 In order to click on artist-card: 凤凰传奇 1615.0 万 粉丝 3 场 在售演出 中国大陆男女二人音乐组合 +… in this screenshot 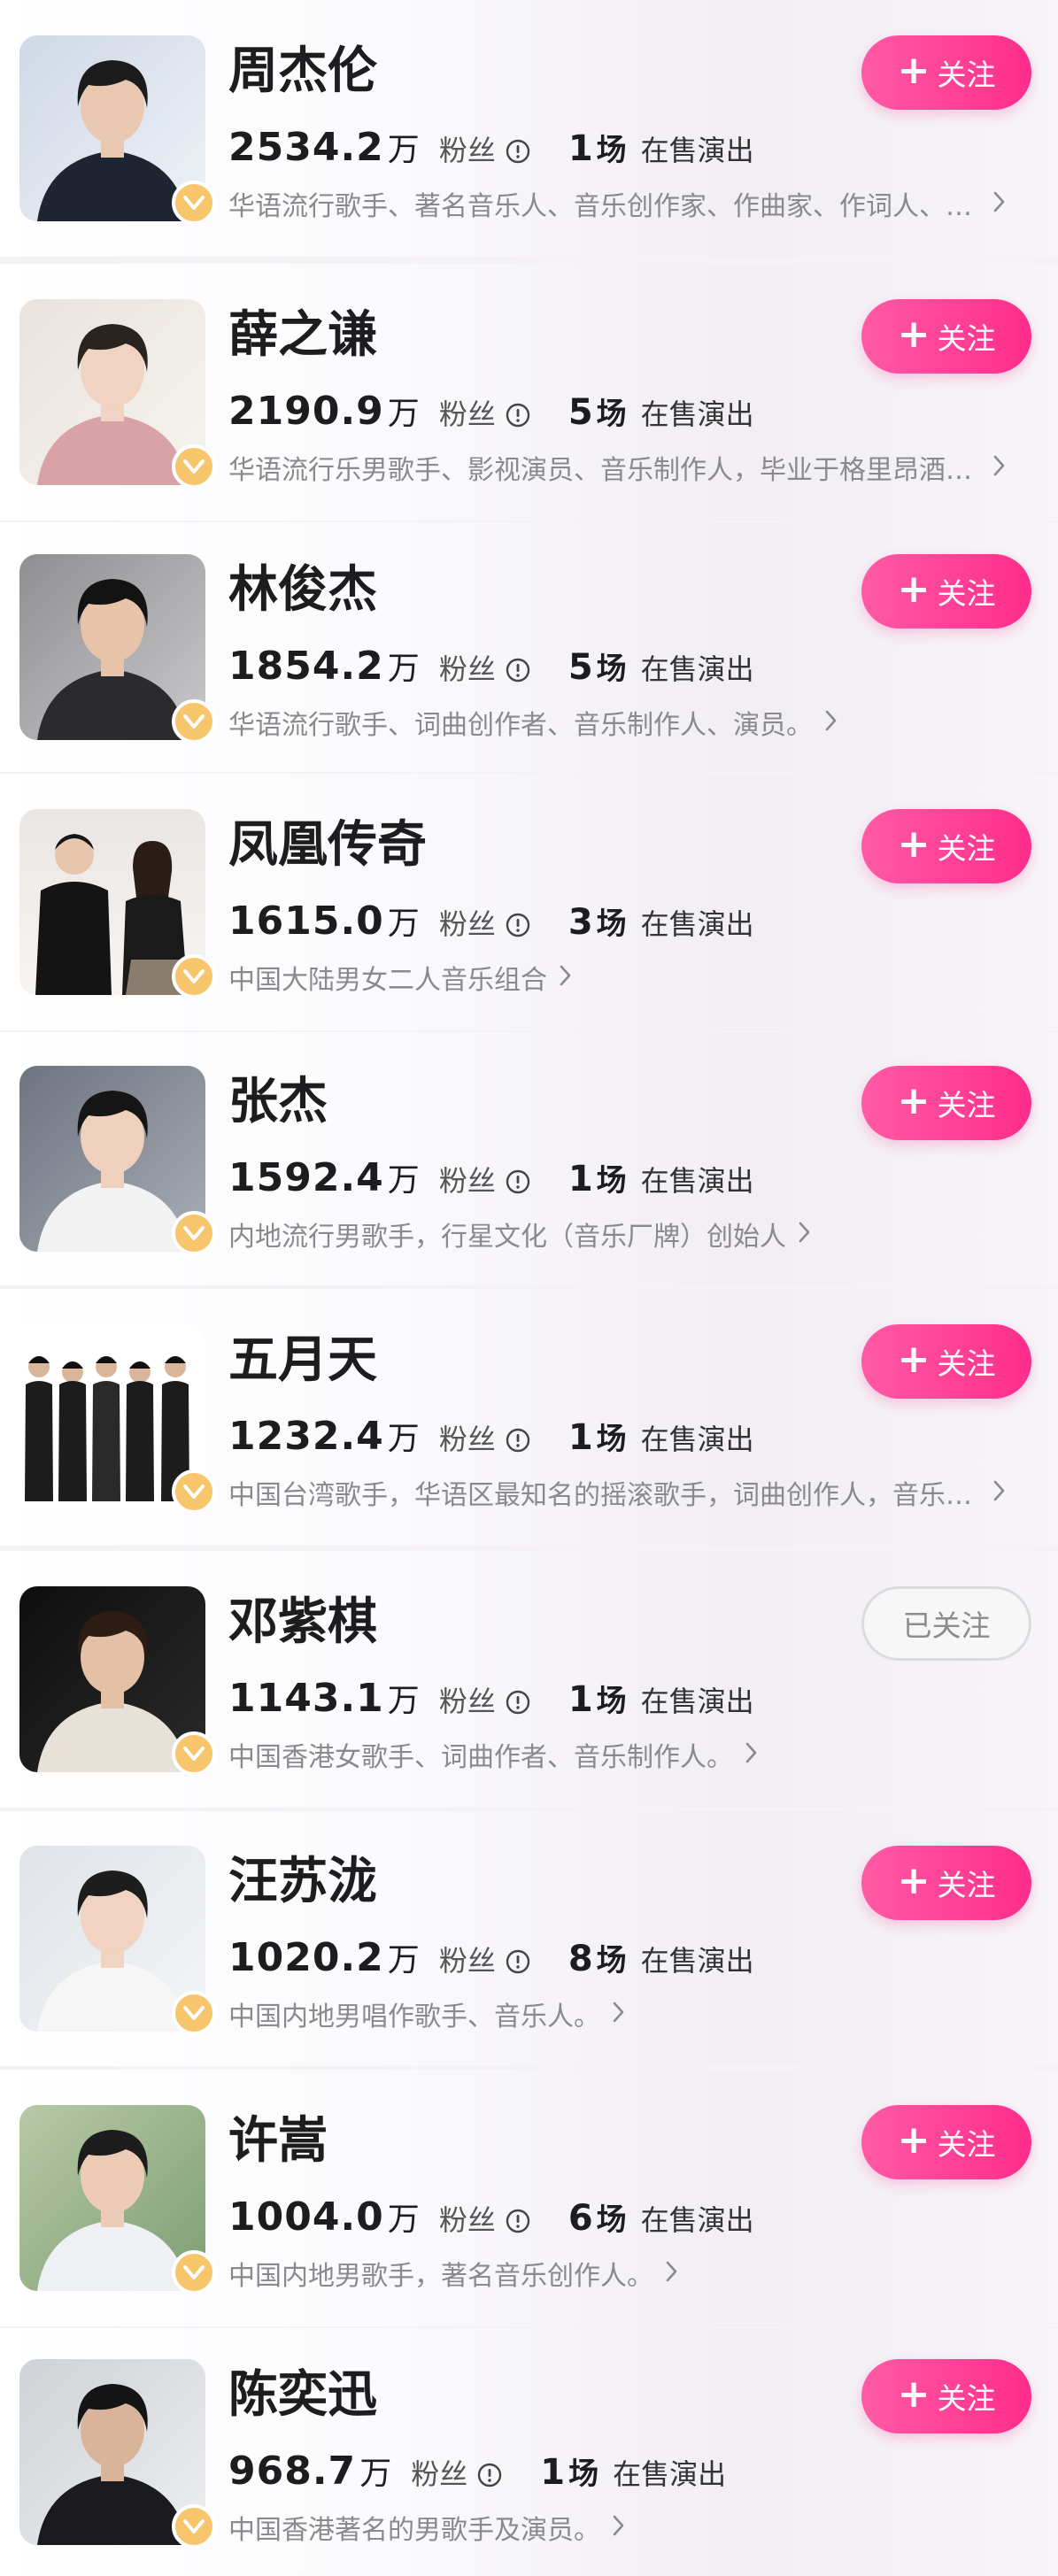, I will do `click(529, 902)`.